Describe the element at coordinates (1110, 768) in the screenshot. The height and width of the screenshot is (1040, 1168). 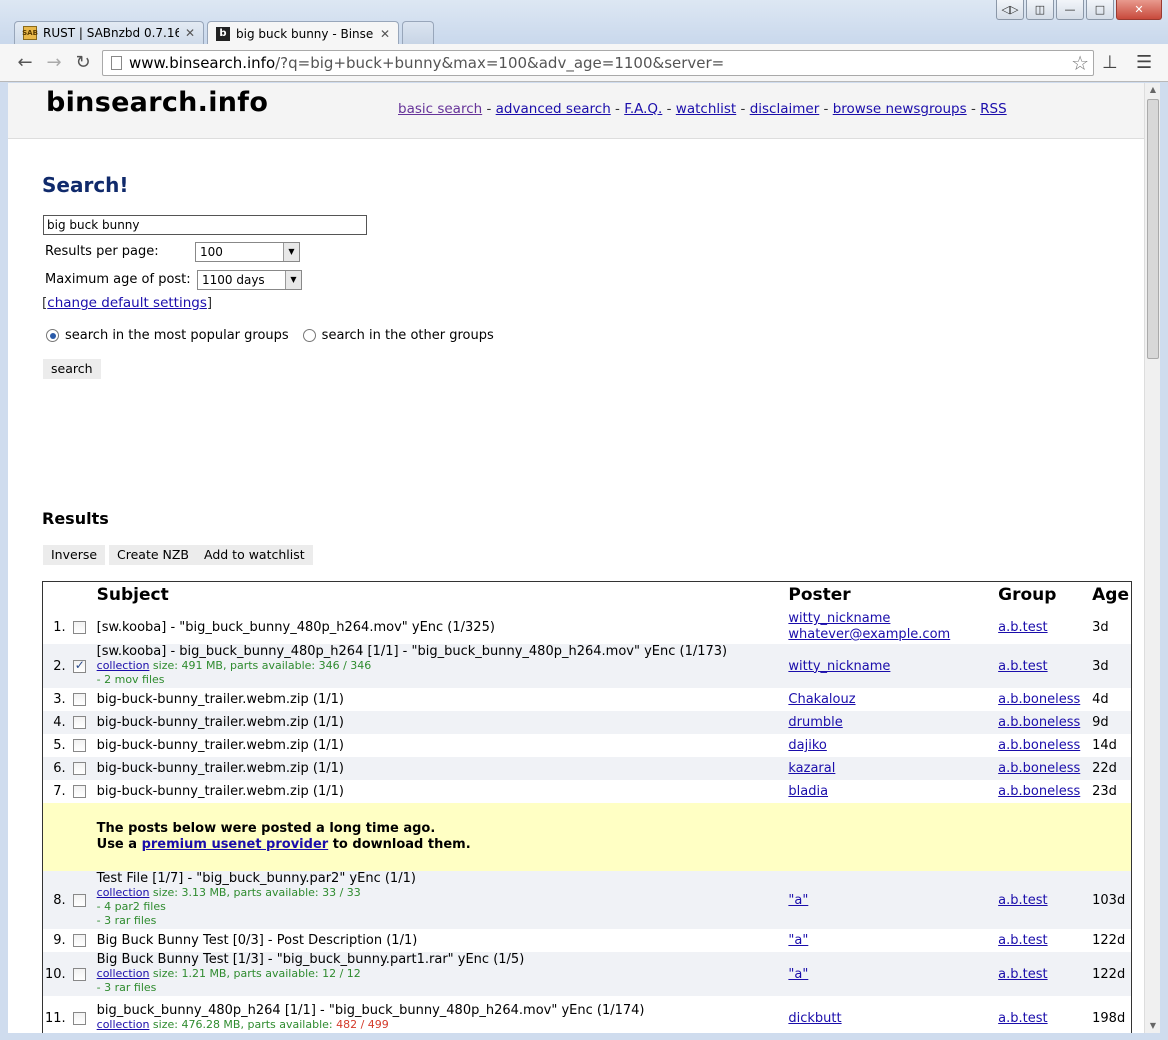
I see `row-age: 22d` at that location.